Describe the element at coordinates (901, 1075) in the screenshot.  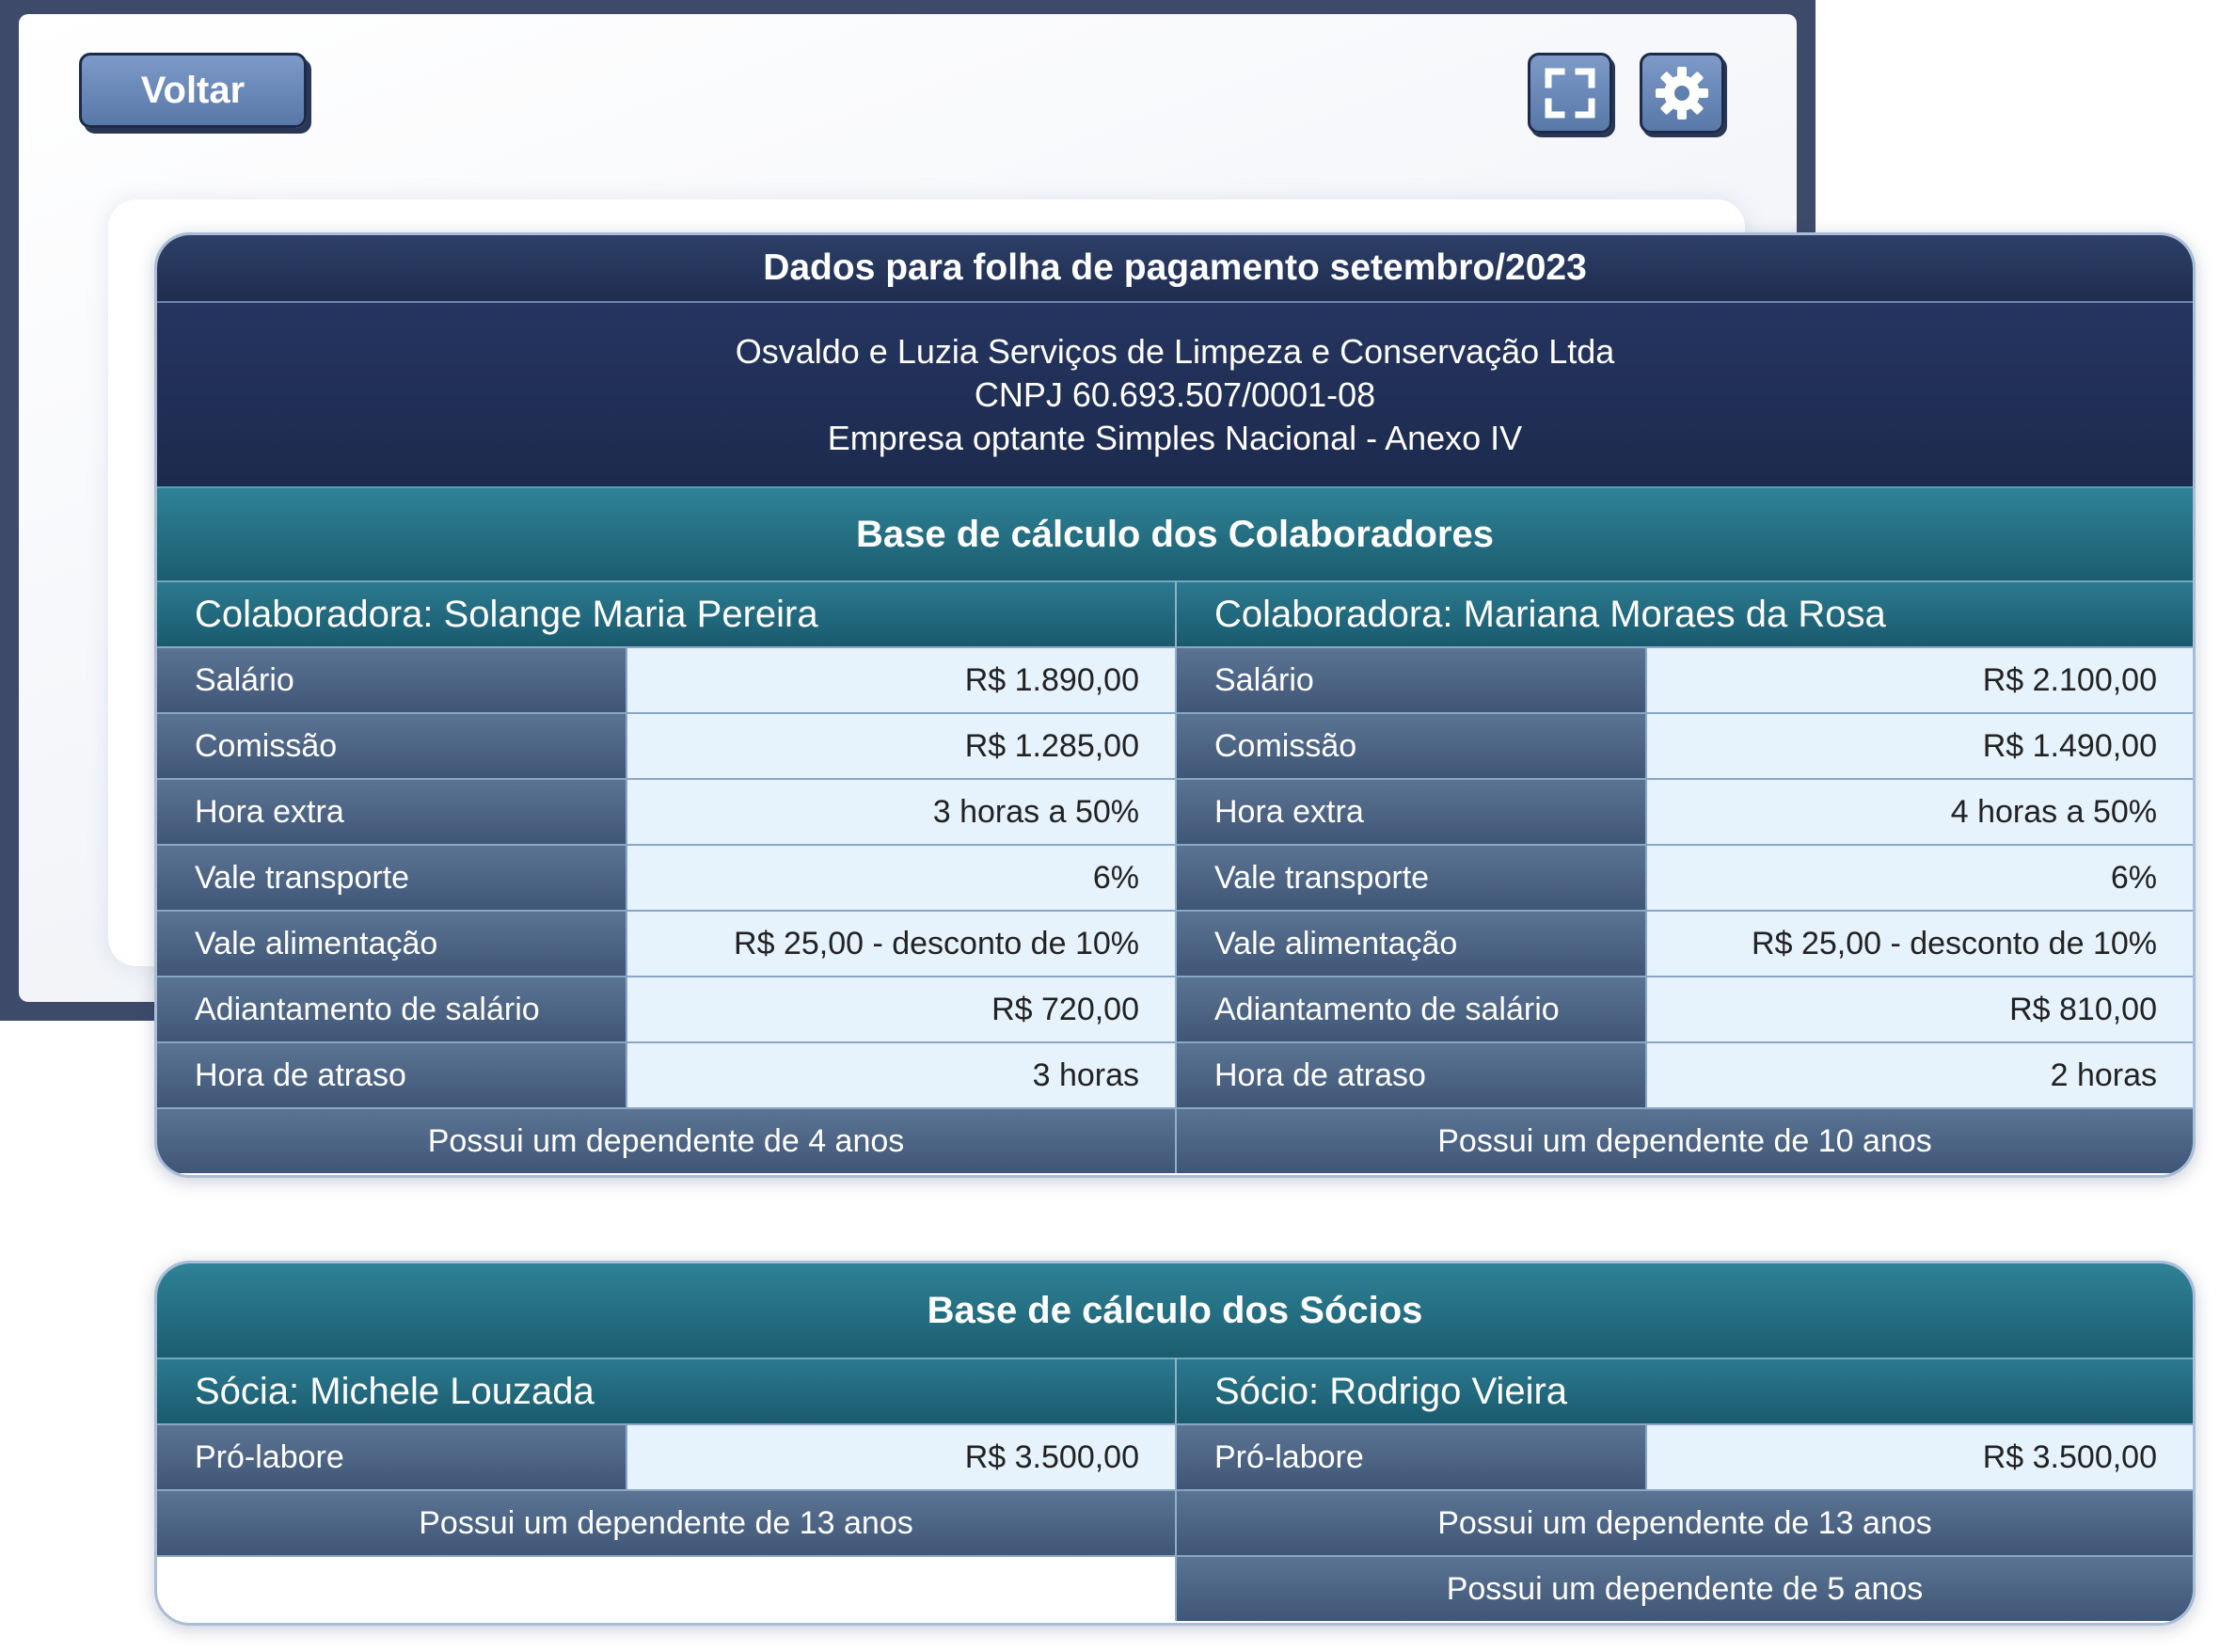
I see `row-value: 3 horas` at that location.